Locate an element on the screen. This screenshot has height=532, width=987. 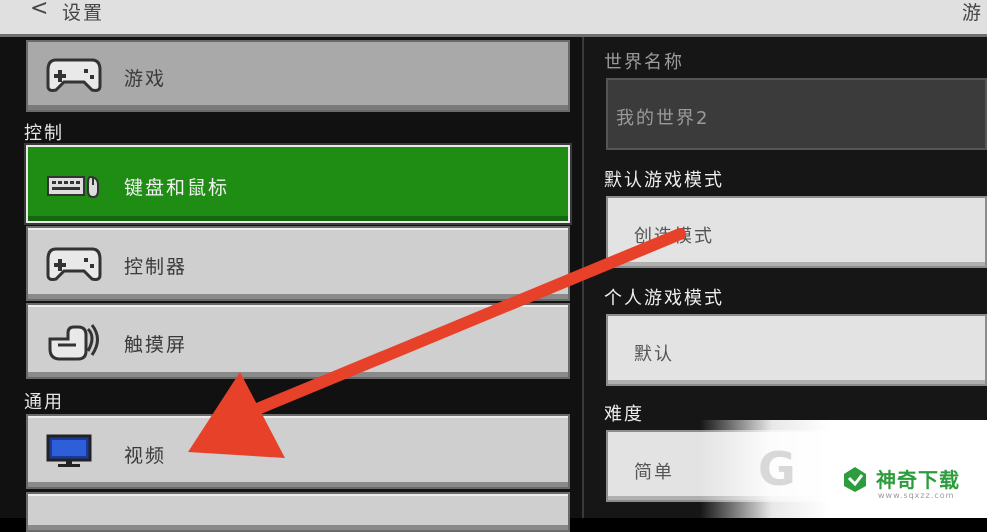
watermark: G 神奇下载 www.sqxzz.com is located at coordinates (843, 469).